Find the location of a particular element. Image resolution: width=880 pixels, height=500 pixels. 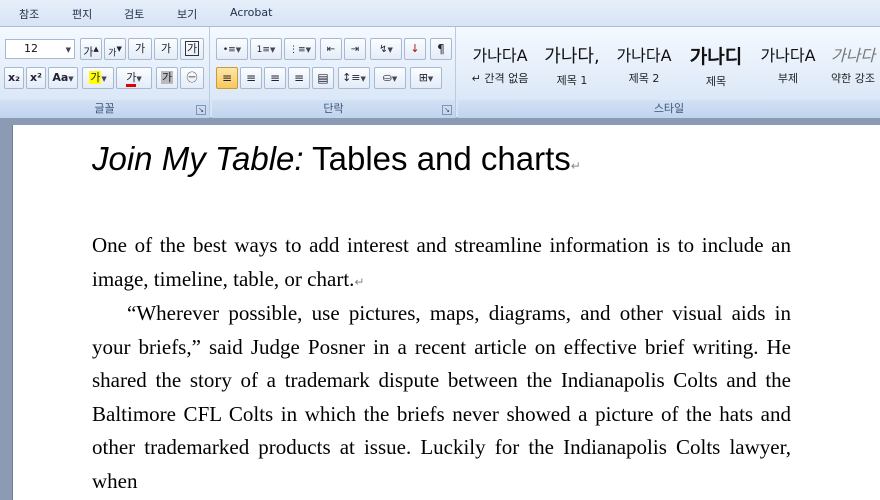

style-name: ↵ 간격 없음 is located at coordinates (500, 78).